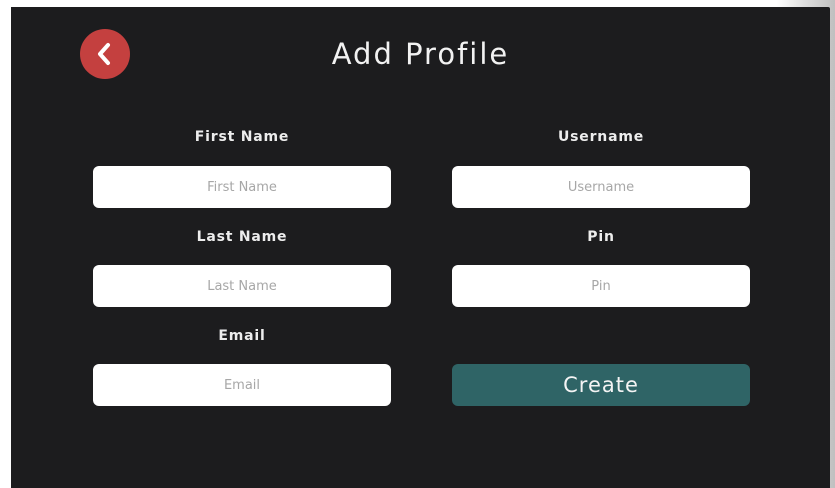 Image resolution: width=835 pixels, height=488 pixels. Describe the element at coordinates (242, 385) in the screenshot. I see `email-input` at that location.